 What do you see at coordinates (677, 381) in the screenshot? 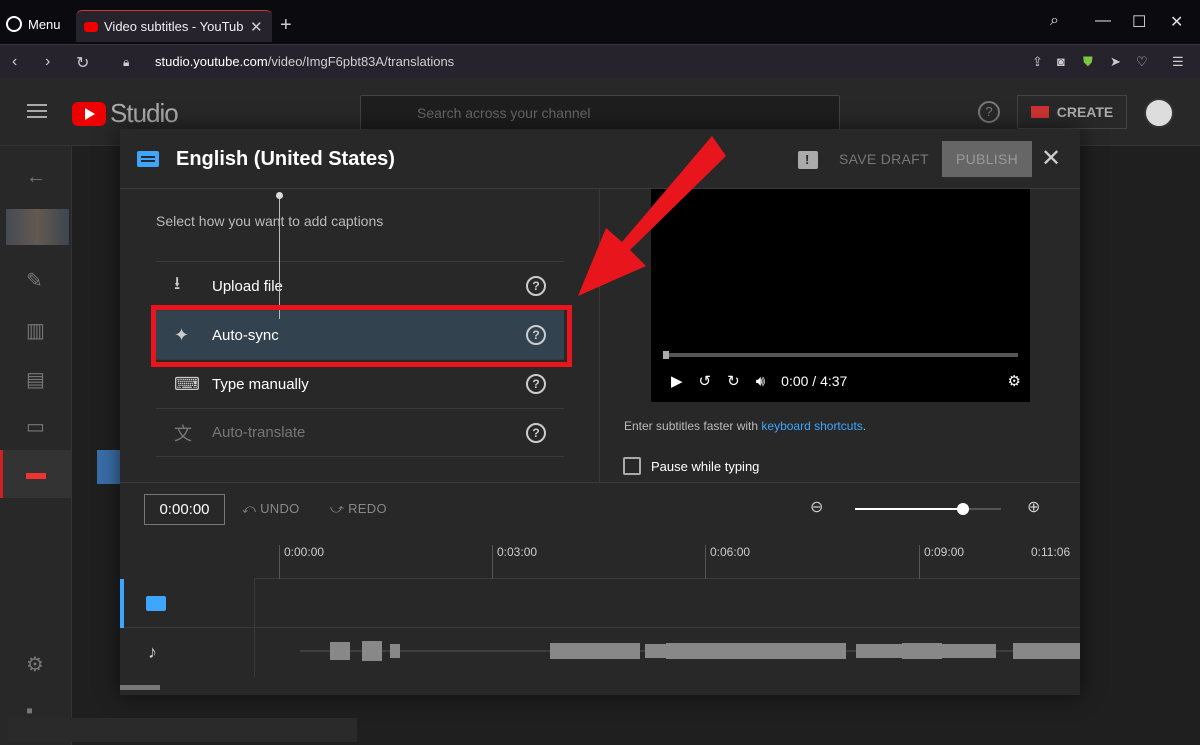
I see `play-icon: ▶` at bounding box center [677, 381].